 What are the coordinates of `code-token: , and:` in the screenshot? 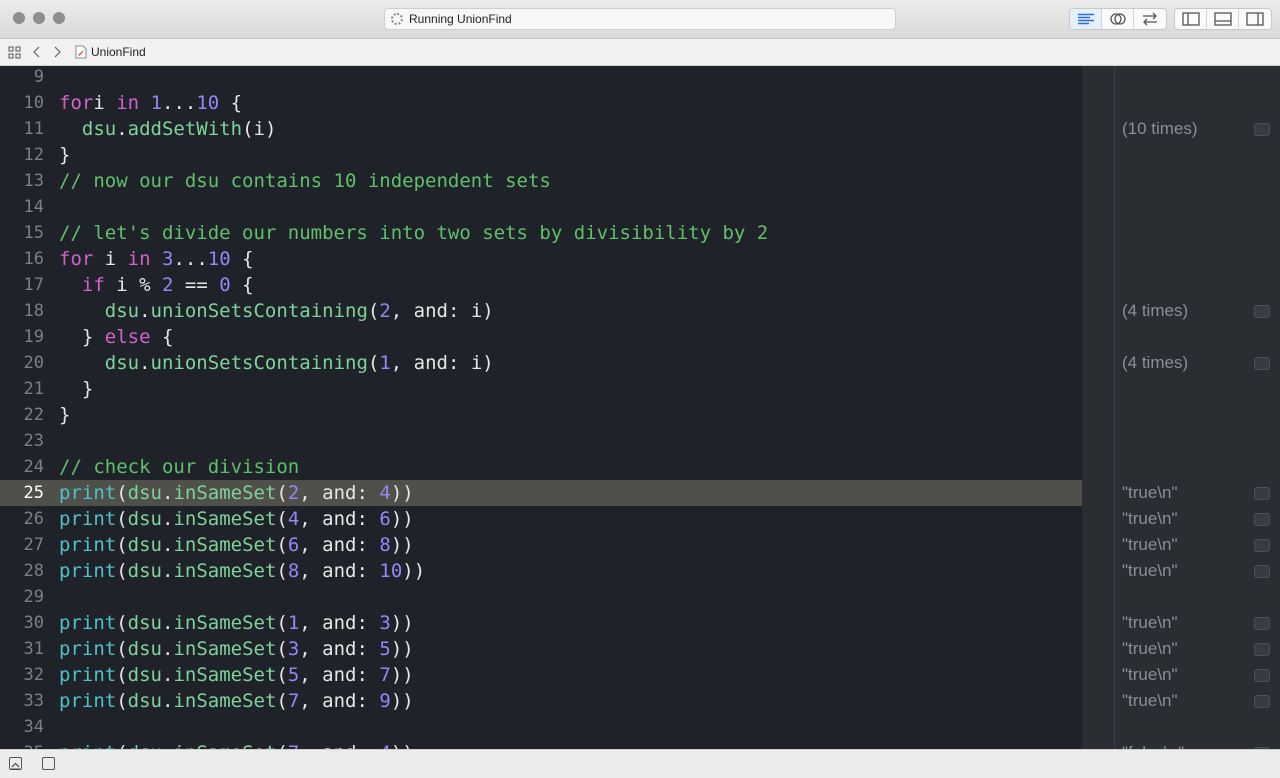 It's located at (339, 493).